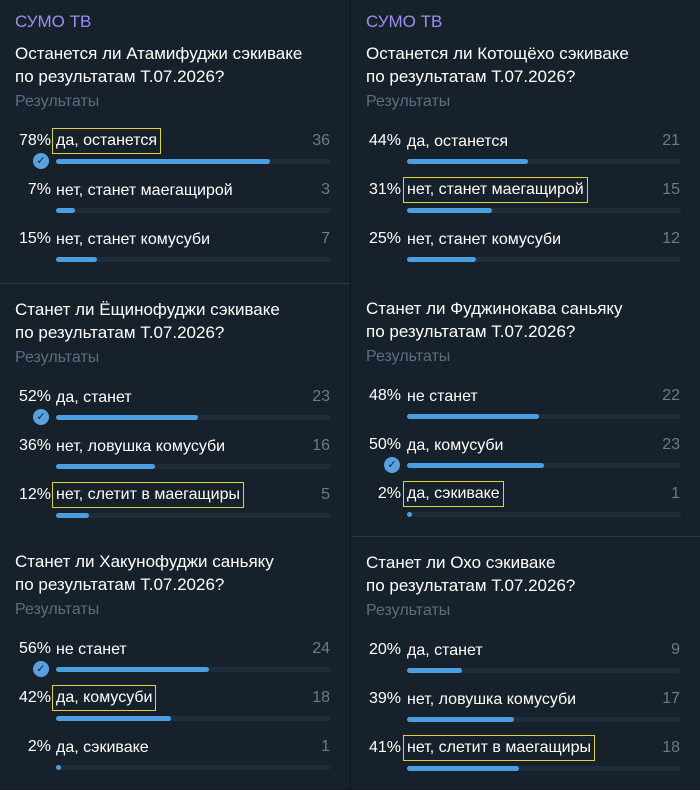 The width and height of the screenshot is (700, 790). Describe the element at coordinates (321, 396) in the screenshot. I see `option-vote-count: 23` at that location.